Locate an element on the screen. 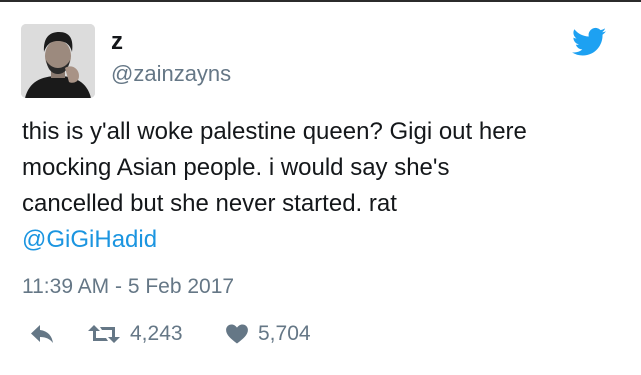 The height and width of the screenshot is (375, 641). heart-icon is located at coordinates (237, 334).